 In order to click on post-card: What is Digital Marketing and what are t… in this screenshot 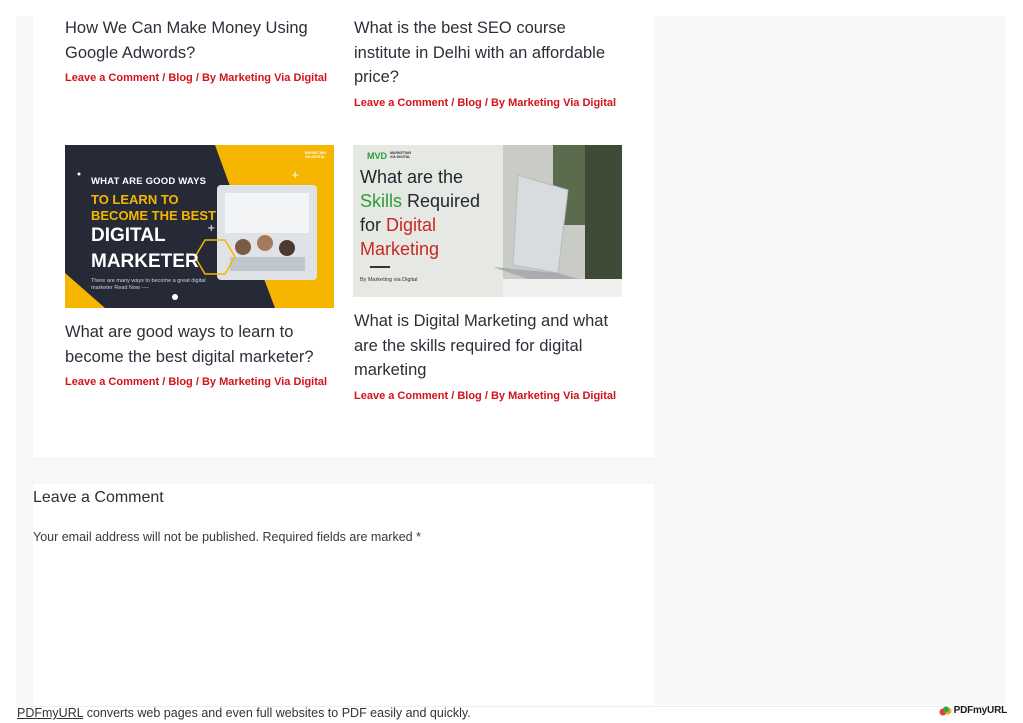, I will do `click(489, 355)`.